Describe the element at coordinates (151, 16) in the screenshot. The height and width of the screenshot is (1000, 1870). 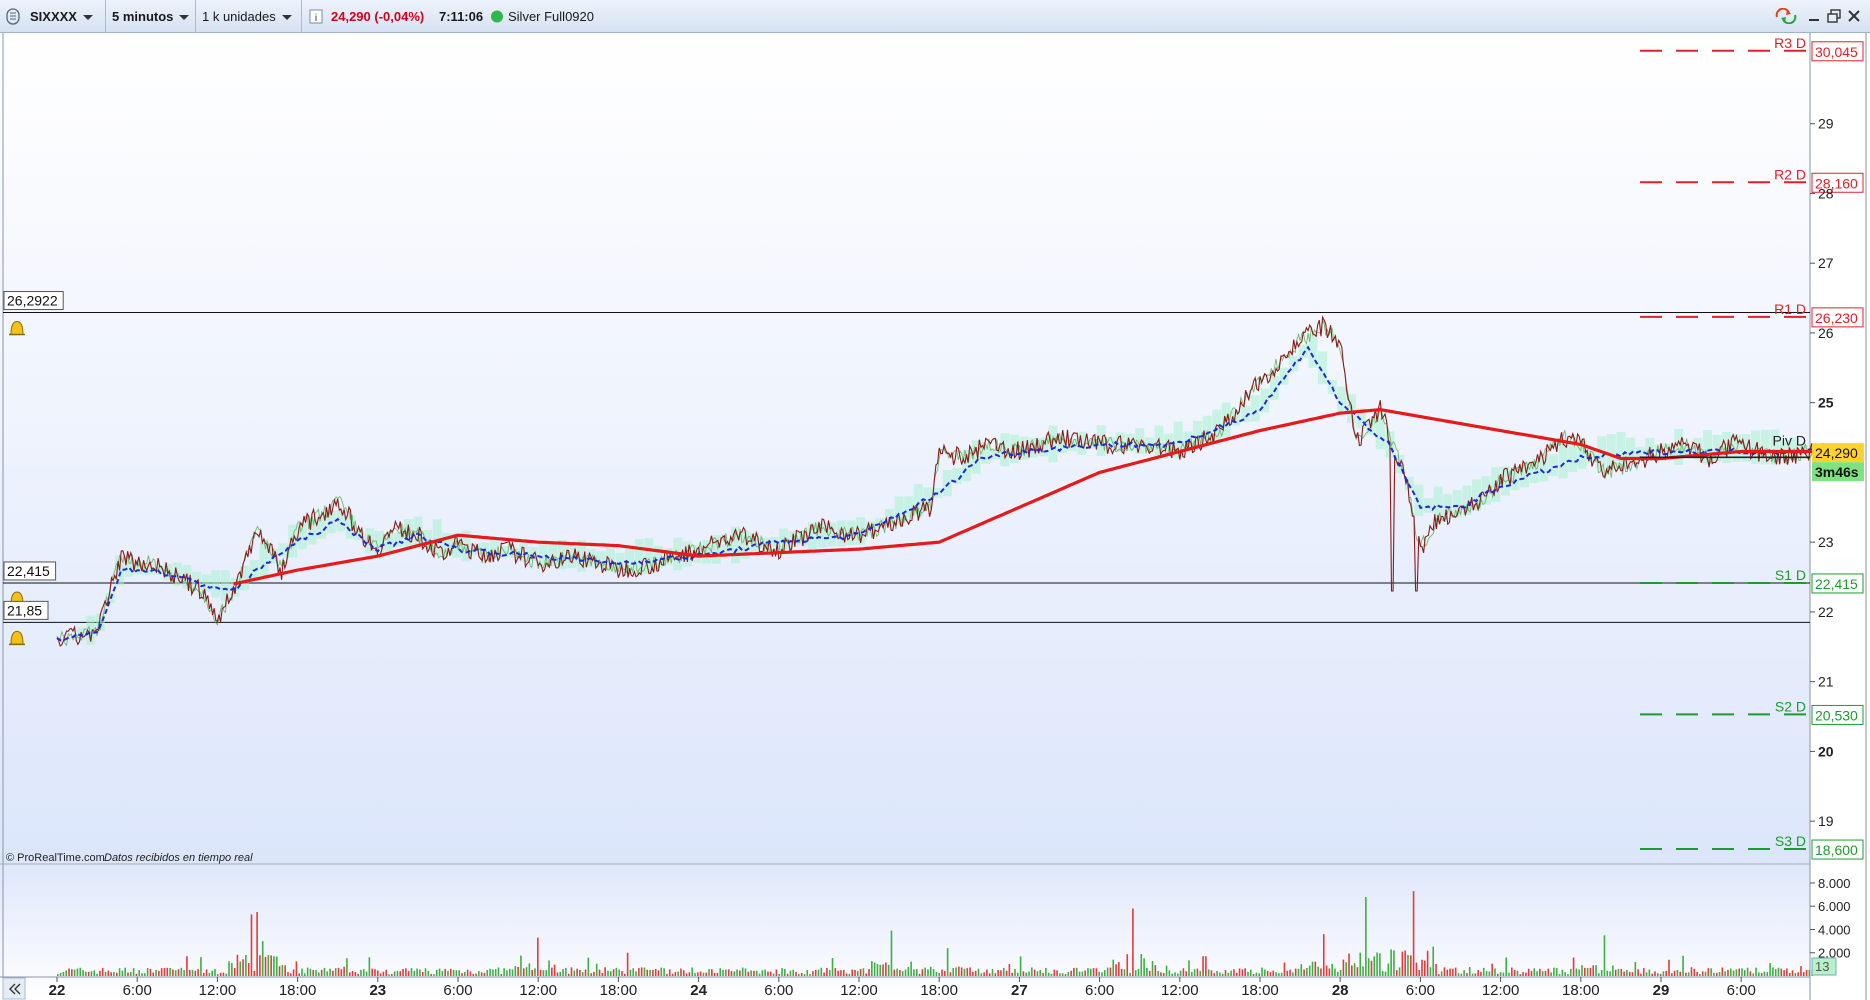
I see `timeframe-selector: 5 minutos` at that location.